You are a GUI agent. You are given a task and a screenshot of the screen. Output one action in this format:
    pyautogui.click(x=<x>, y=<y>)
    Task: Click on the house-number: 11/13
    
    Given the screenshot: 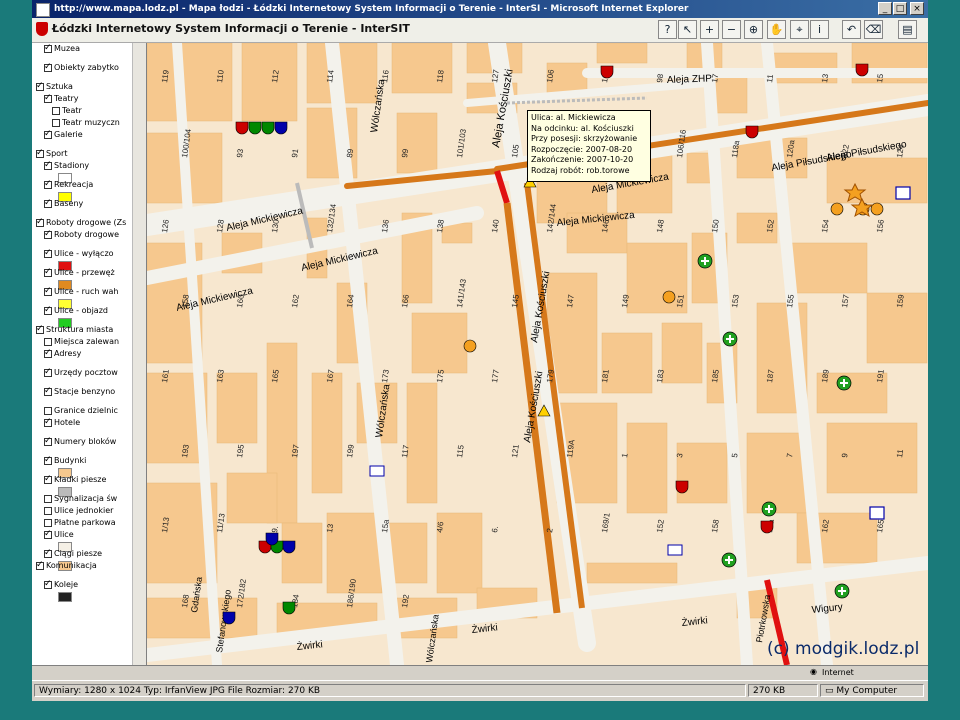 What is the action you would take?
    pyautogui.click(x=221, y=522)
    